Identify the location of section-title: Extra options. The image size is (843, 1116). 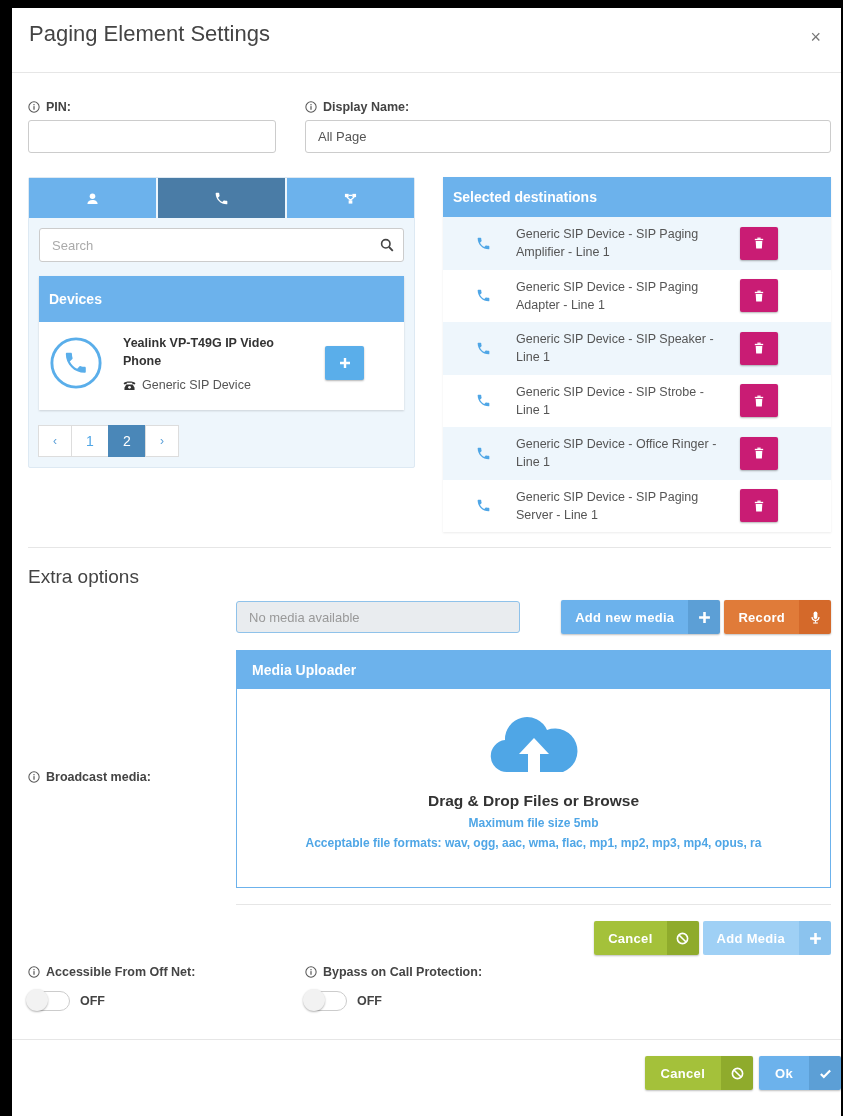
(84, 577).